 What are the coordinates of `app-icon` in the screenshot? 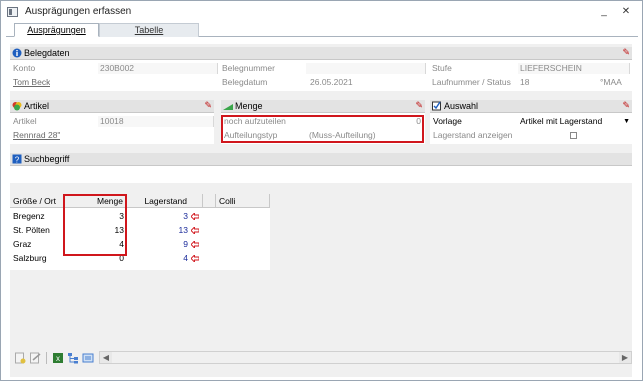 It's located at (12, 12).